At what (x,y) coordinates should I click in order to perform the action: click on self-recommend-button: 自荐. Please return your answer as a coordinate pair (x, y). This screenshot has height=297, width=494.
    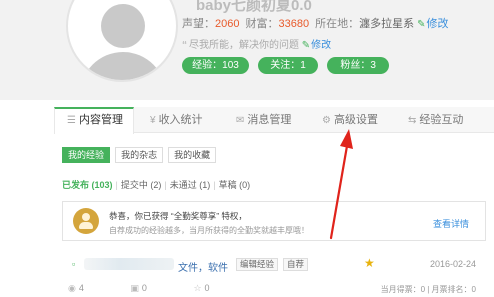
    Looking at the image, I should click on (296, 264).